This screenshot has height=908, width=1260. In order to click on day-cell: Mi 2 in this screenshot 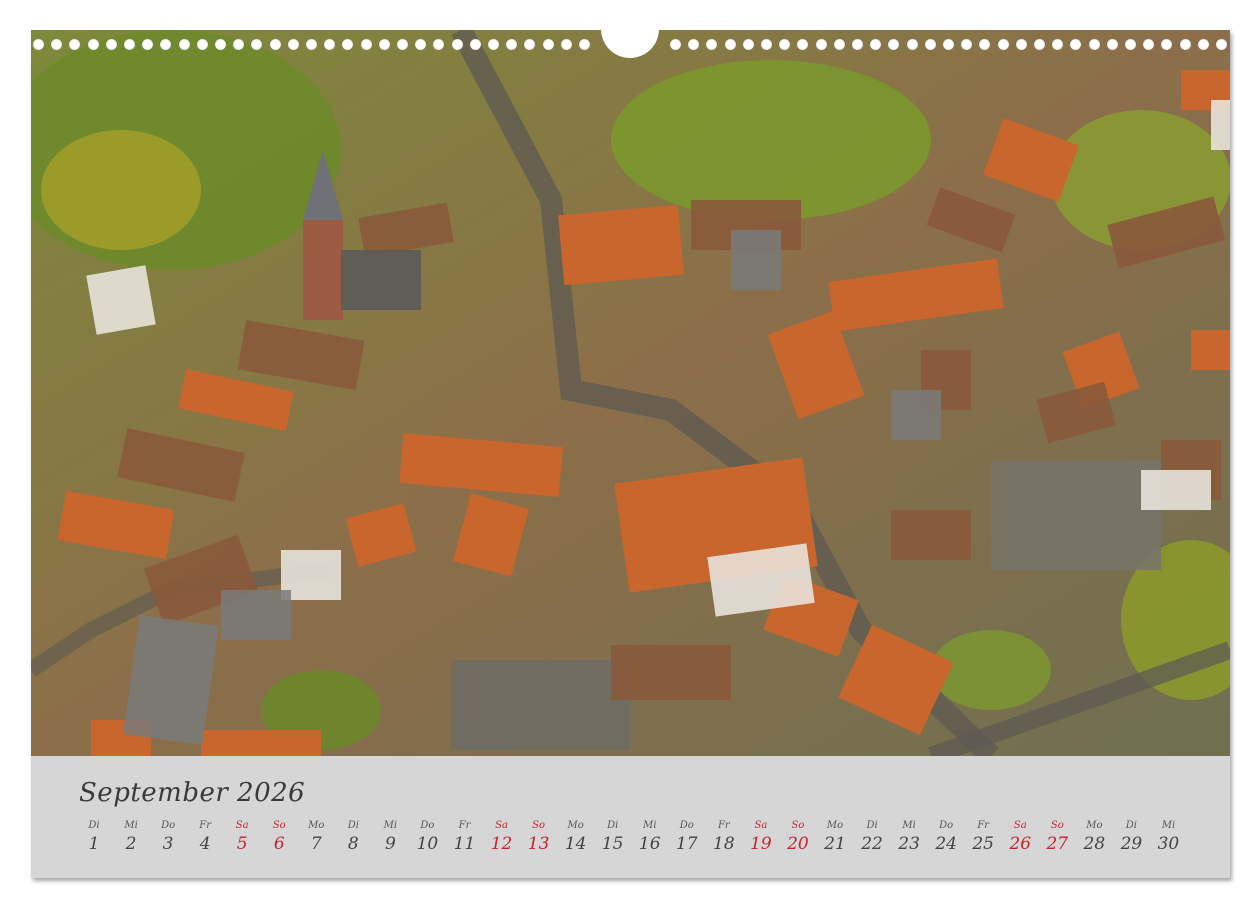, I will do `click(131, 838)`.